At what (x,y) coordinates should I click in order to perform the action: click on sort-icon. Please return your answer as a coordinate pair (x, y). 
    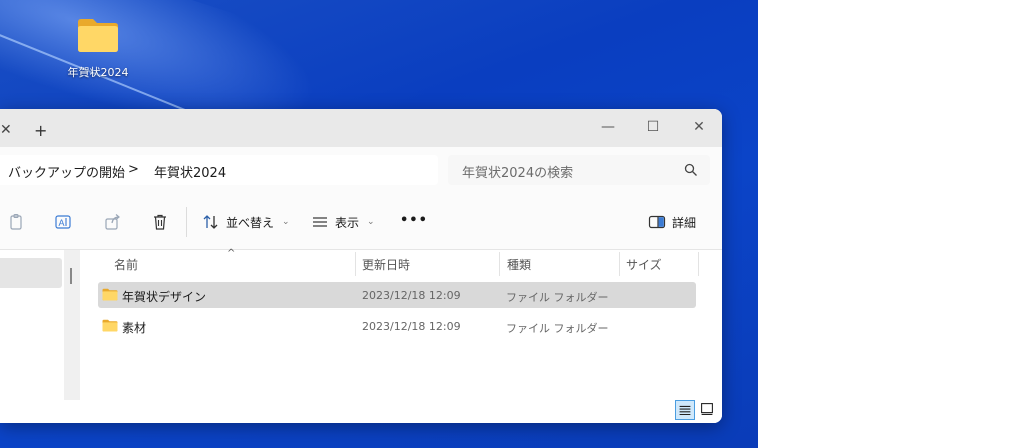
    Looking at the image, I should click on (210, 222).